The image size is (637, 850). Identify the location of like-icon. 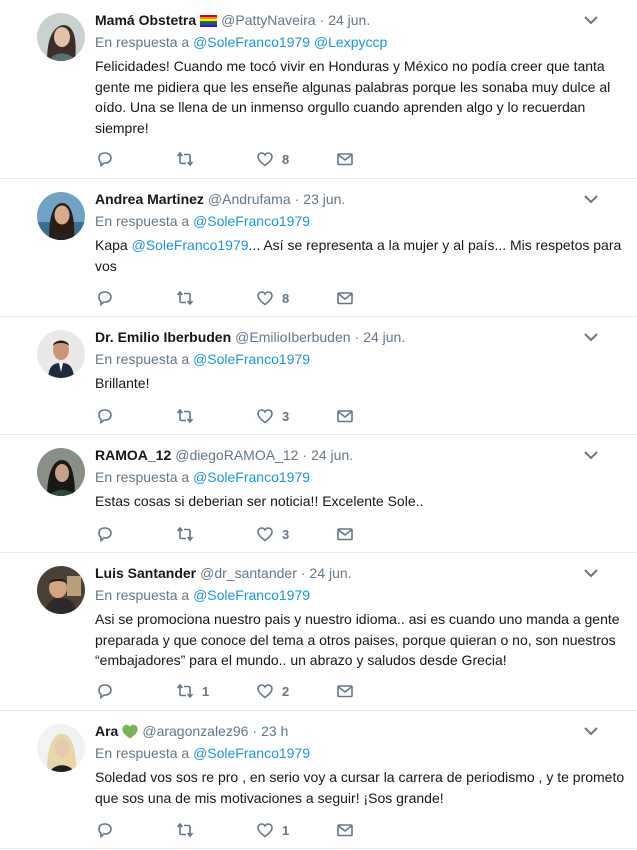
(265, 159).